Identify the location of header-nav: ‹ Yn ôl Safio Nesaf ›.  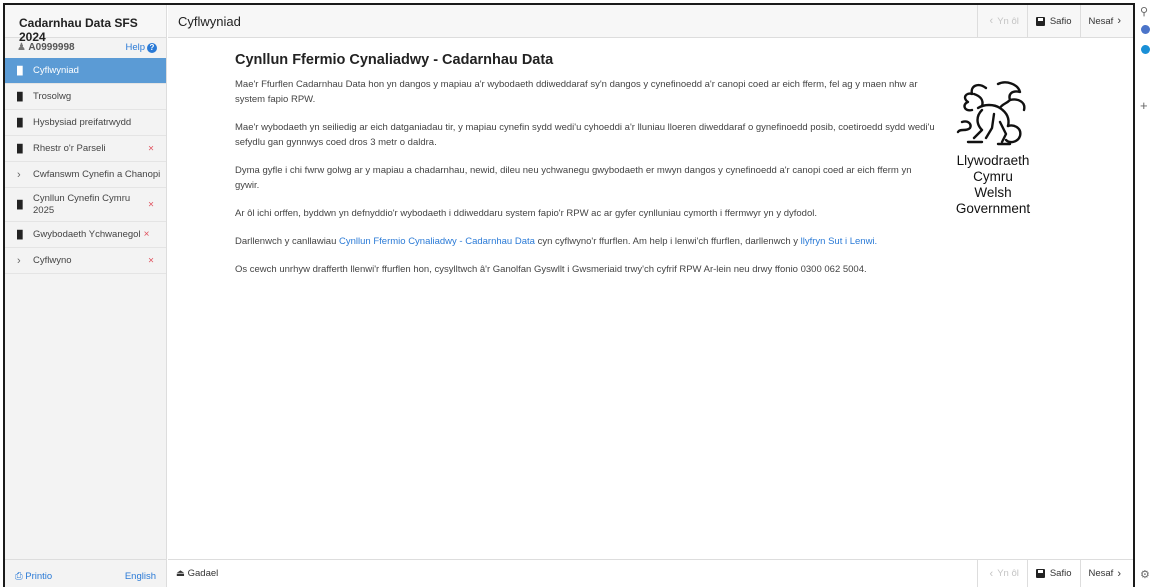
(1055, 21).